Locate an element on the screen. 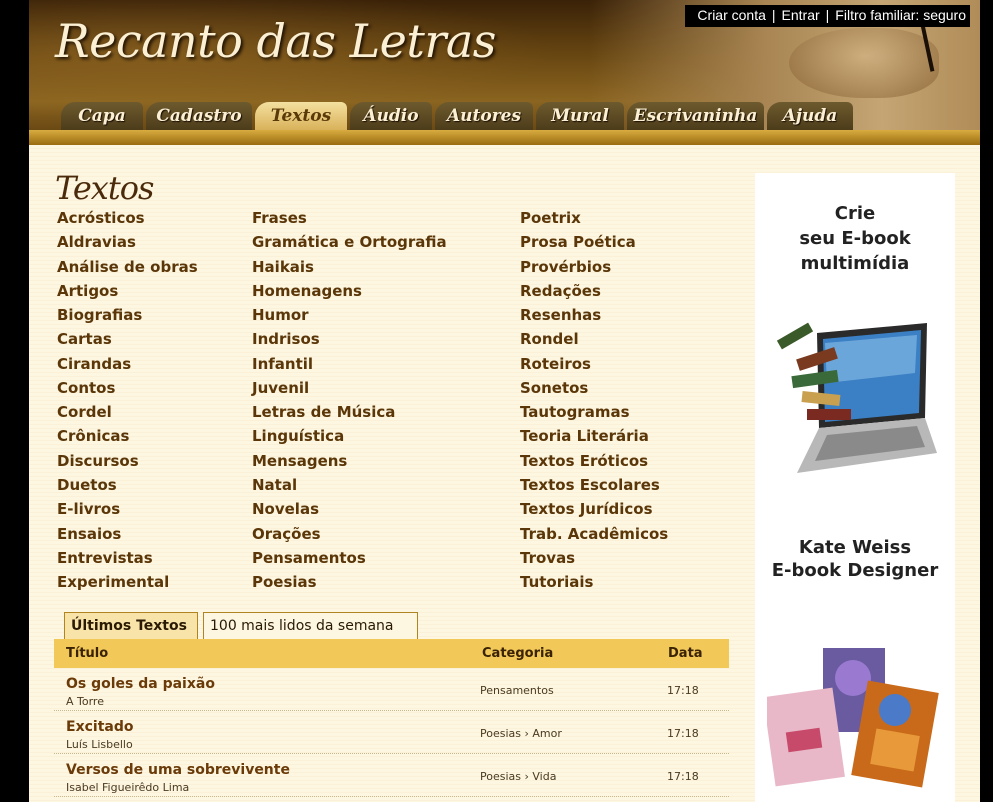 Image resolution: width=993 pixels, height=802 pixels. nav-underline is located at coordinates (504, 137).